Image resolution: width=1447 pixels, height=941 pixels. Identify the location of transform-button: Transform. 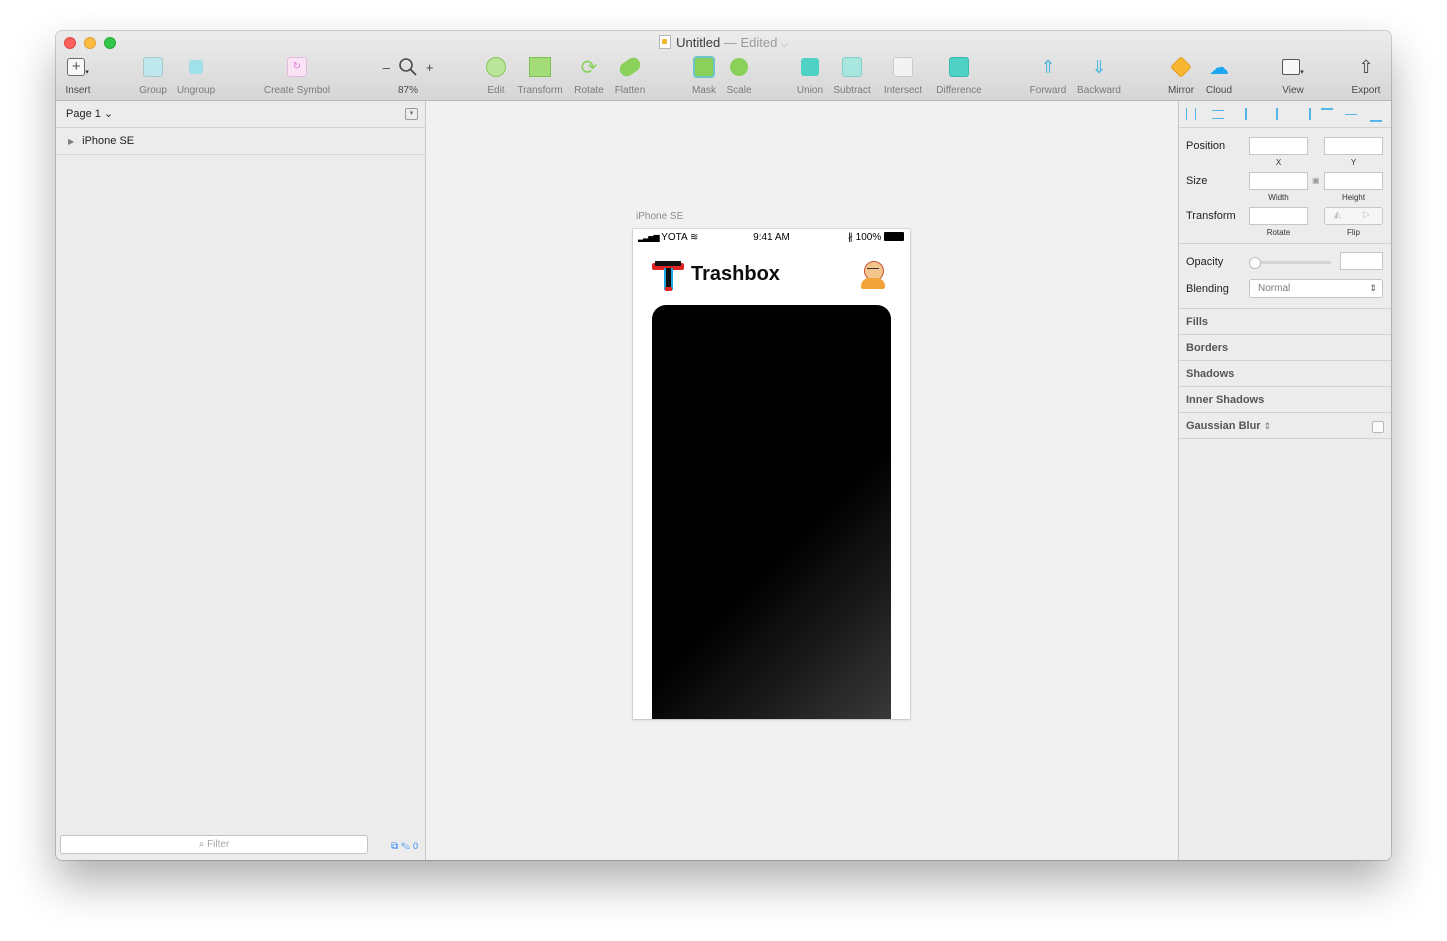
(540, 77).